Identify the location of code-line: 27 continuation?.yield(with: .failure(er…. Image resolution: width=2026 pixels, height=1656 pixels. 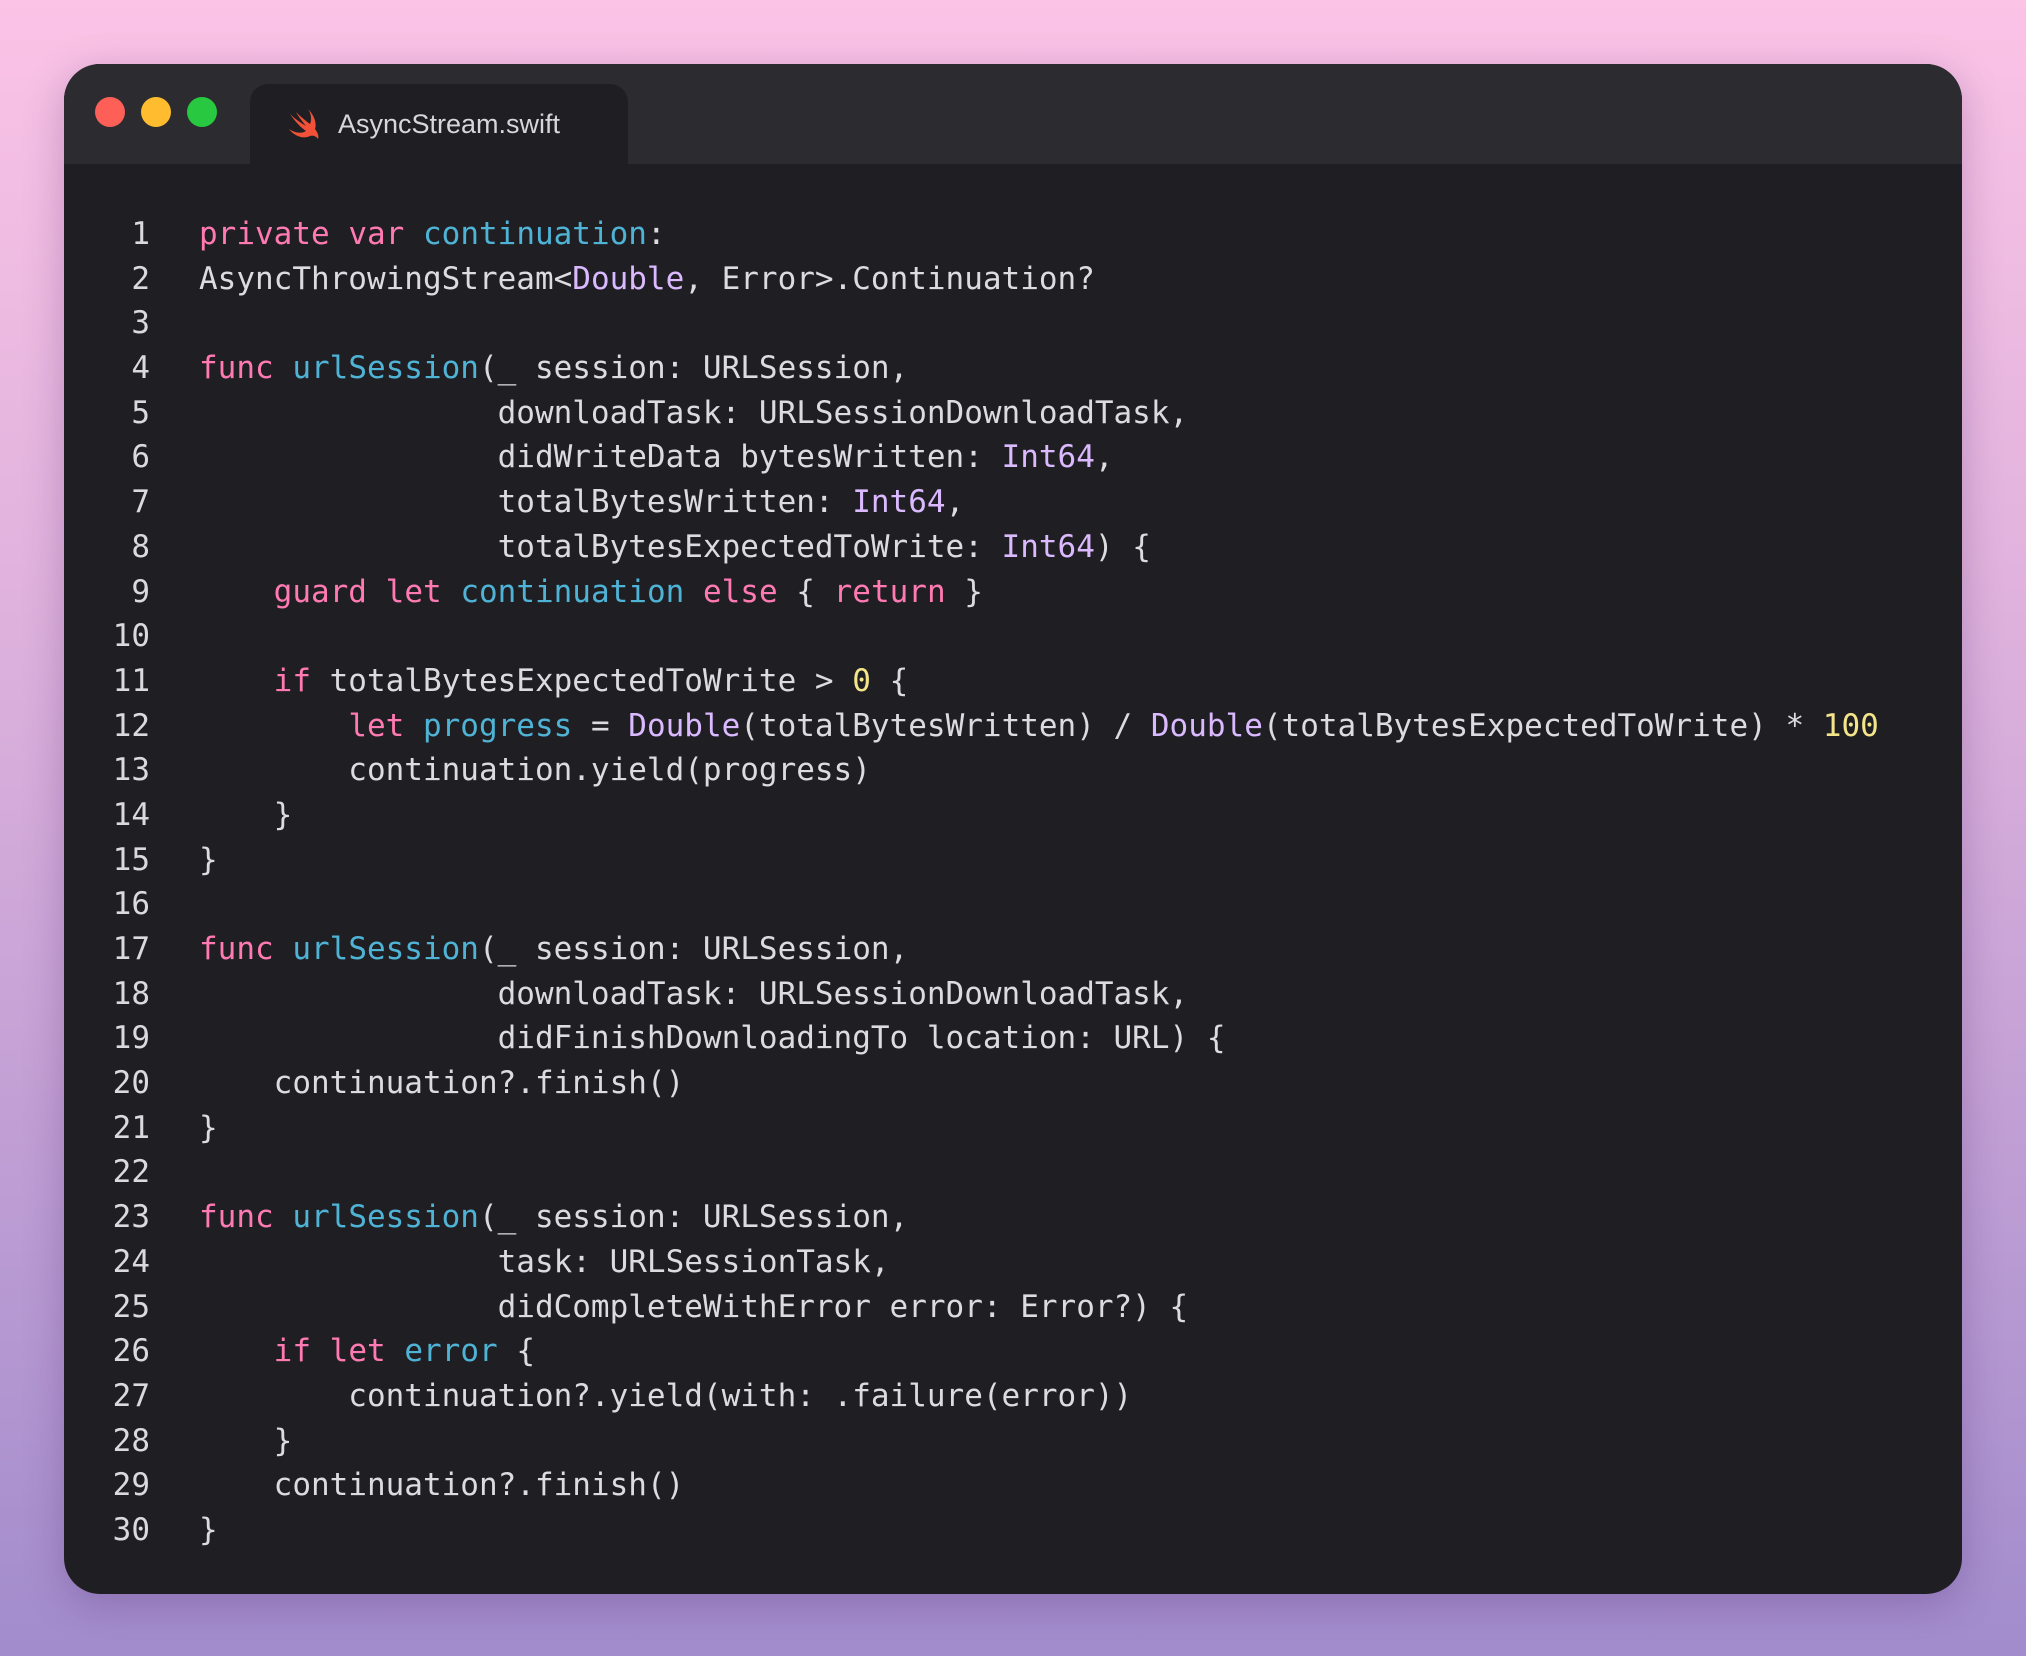
(1013, 1396).